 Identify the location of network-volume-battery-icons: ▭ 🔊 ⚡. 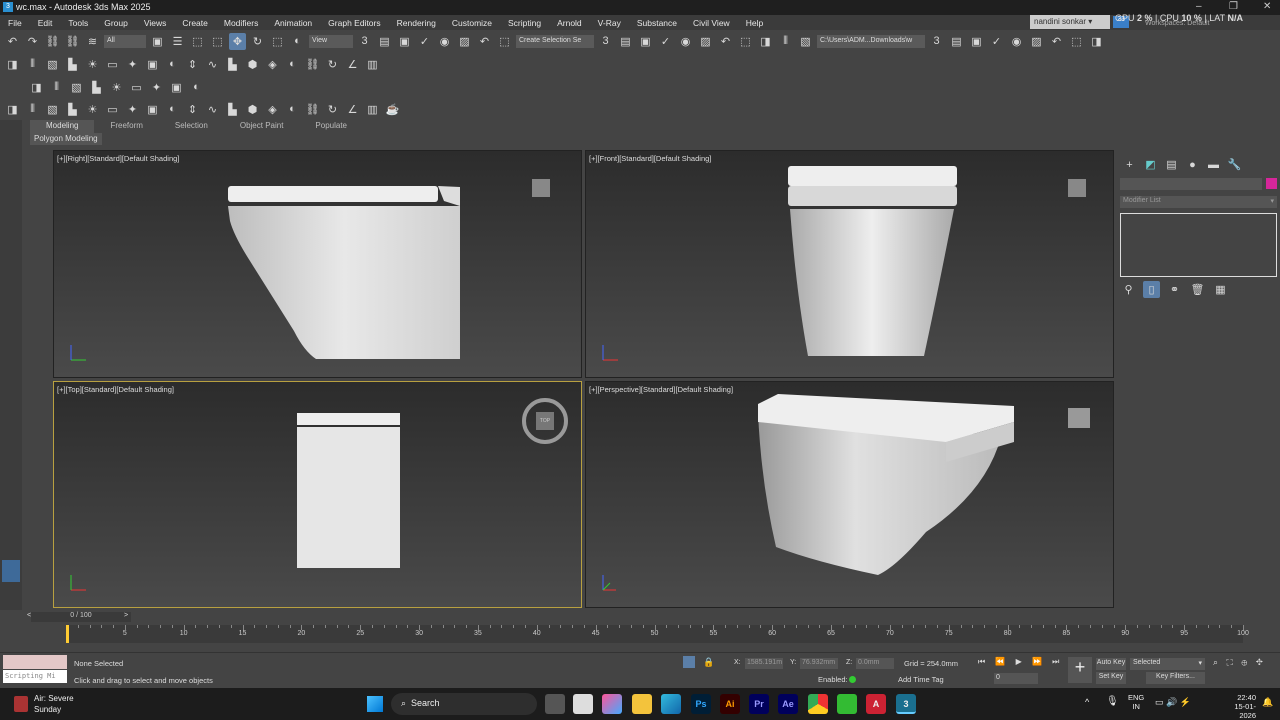
(1173, 702).